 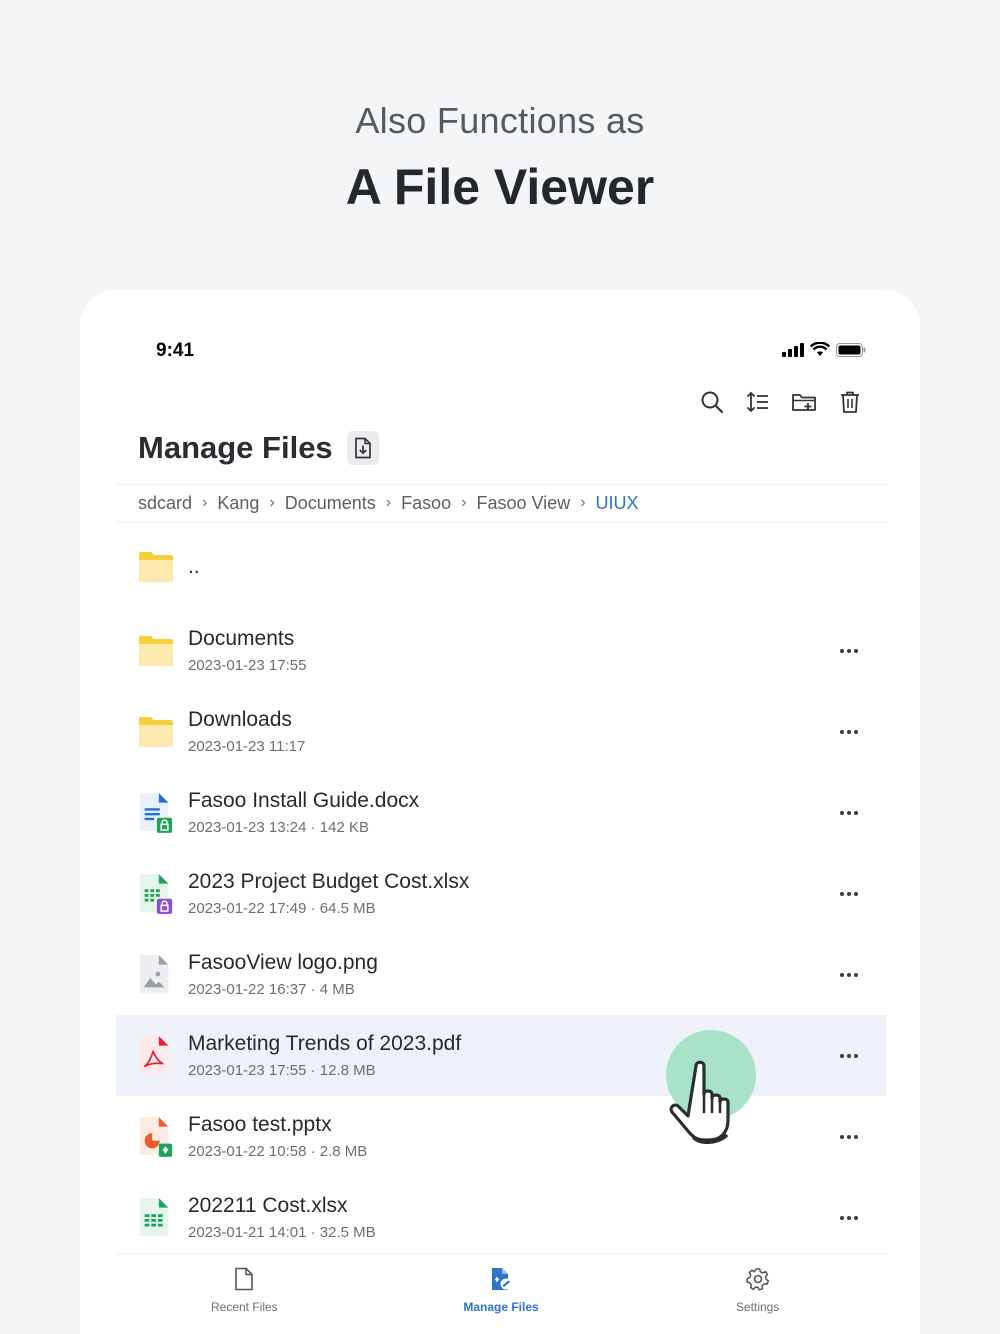 I want to click on nav-label: Manage Files, so click(x=501, y=1307).